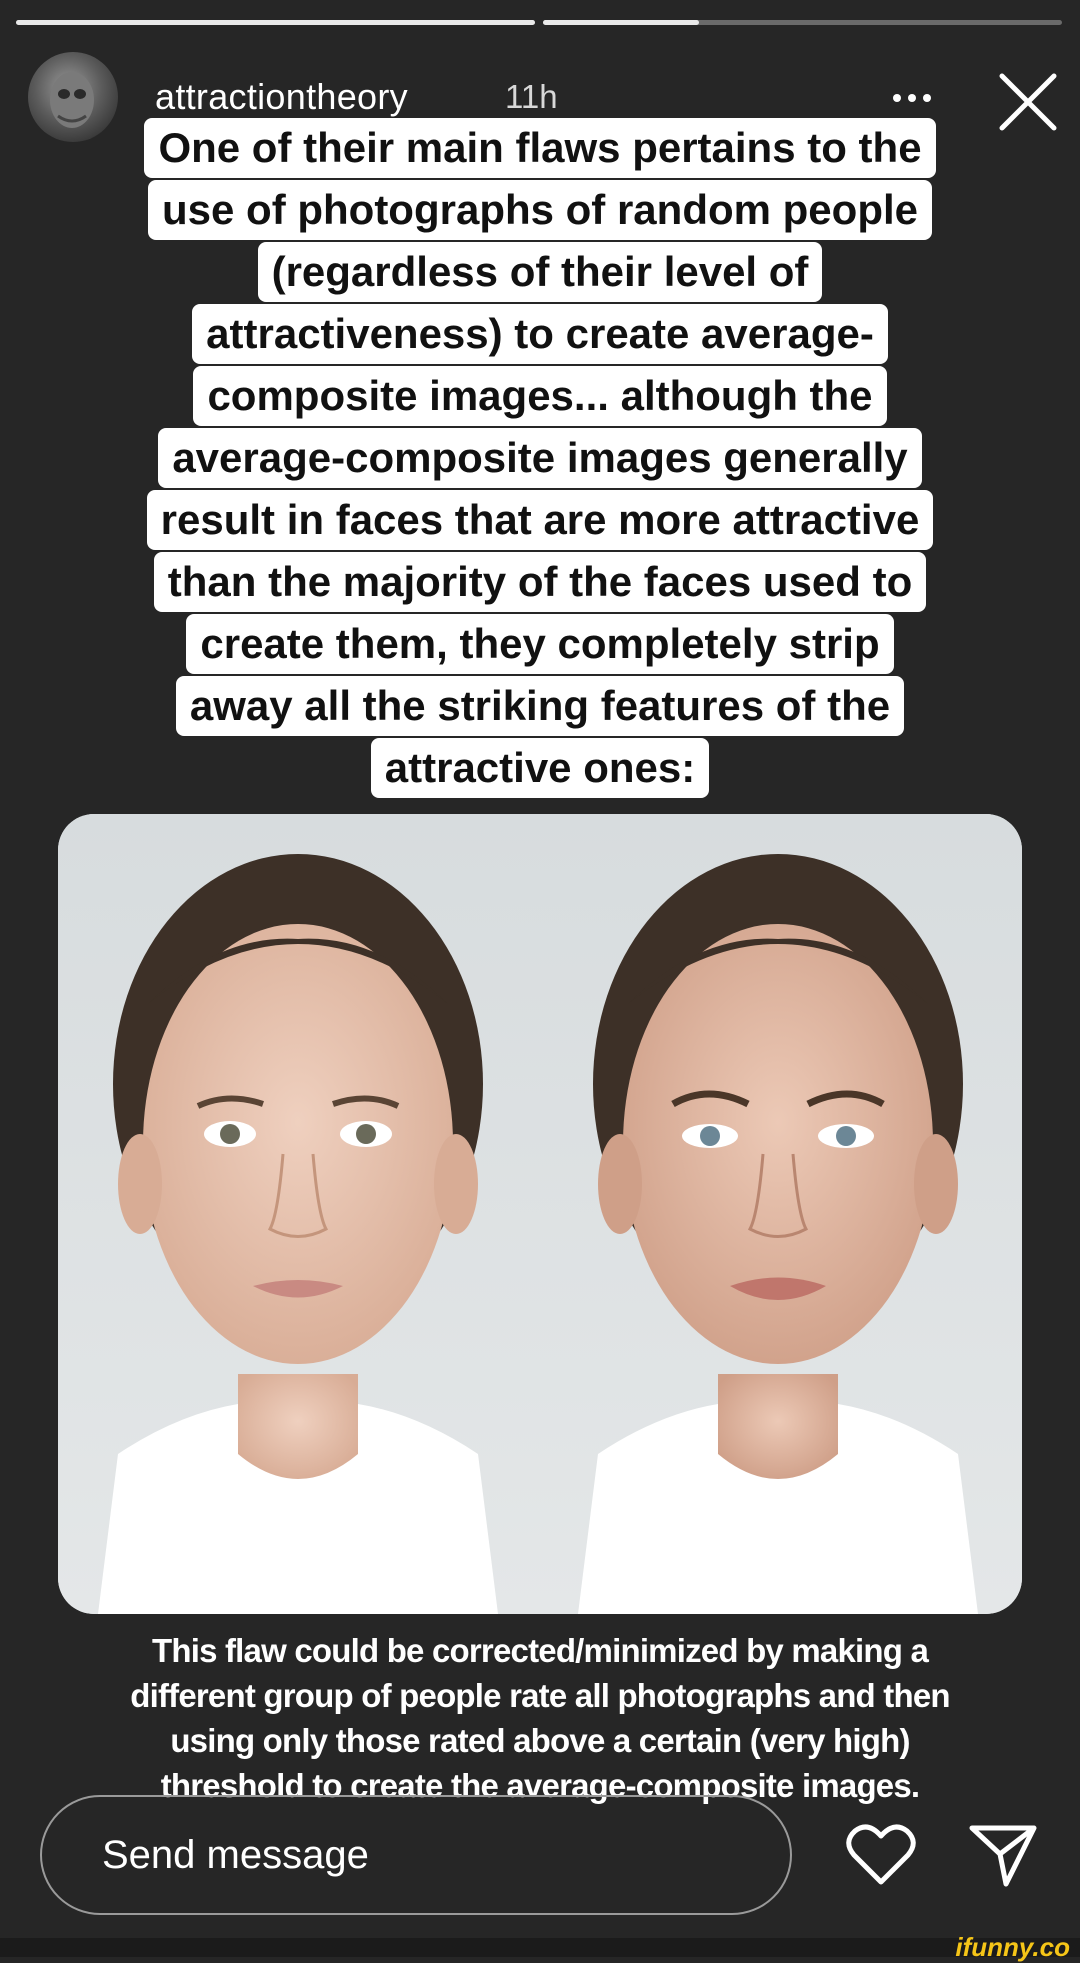 Image resolution: width=1080 pixels, height=1963 pixels. What do you see at coordinates (540, 644) in the screenshot?
I see `caption-line: create them, they completely strip` at bounding box center [540, 644].